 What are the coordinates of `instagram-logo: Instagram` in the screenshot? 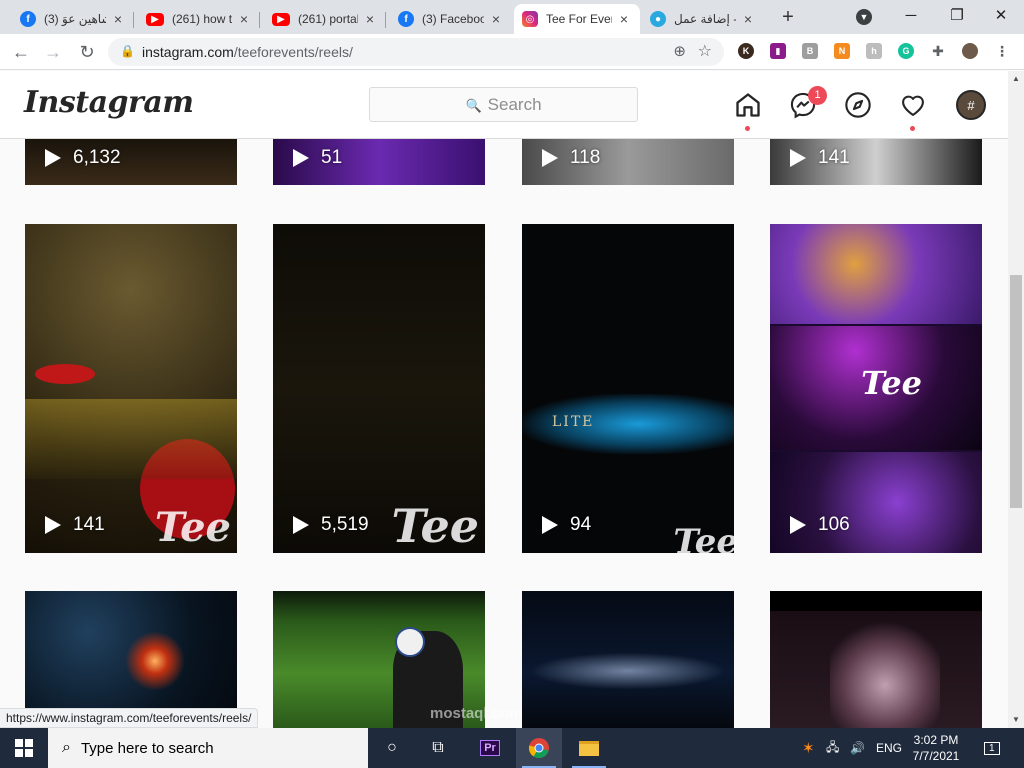 It's located at (109, 102).